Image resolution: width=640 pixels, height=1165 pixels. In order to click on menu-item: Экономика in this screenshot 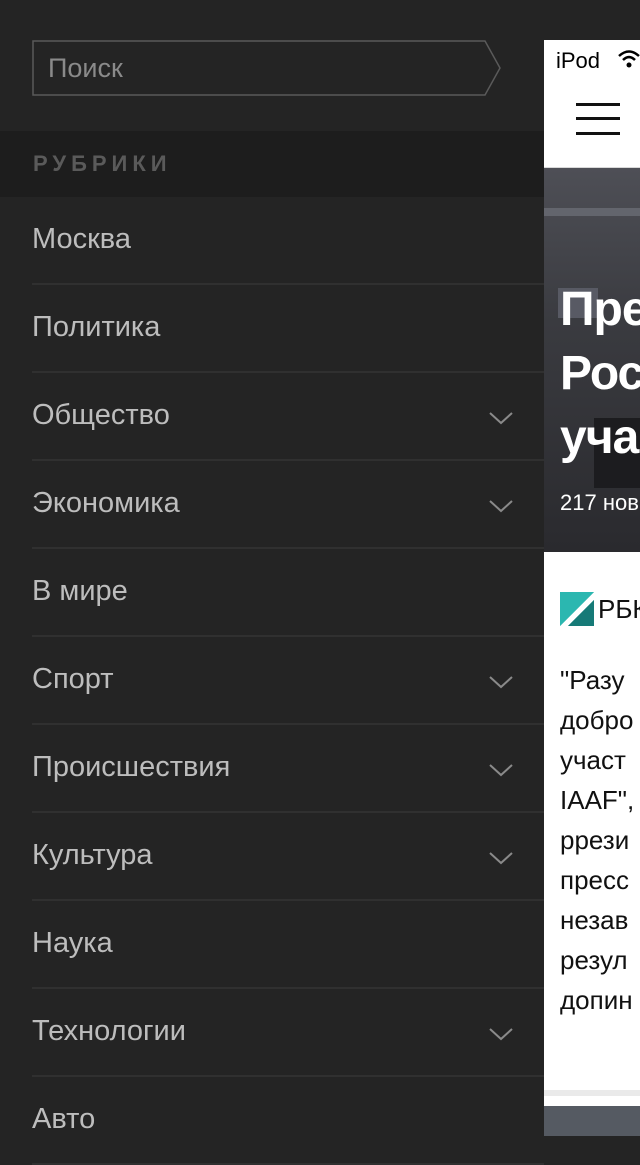, I will do `click(272, 505)`.